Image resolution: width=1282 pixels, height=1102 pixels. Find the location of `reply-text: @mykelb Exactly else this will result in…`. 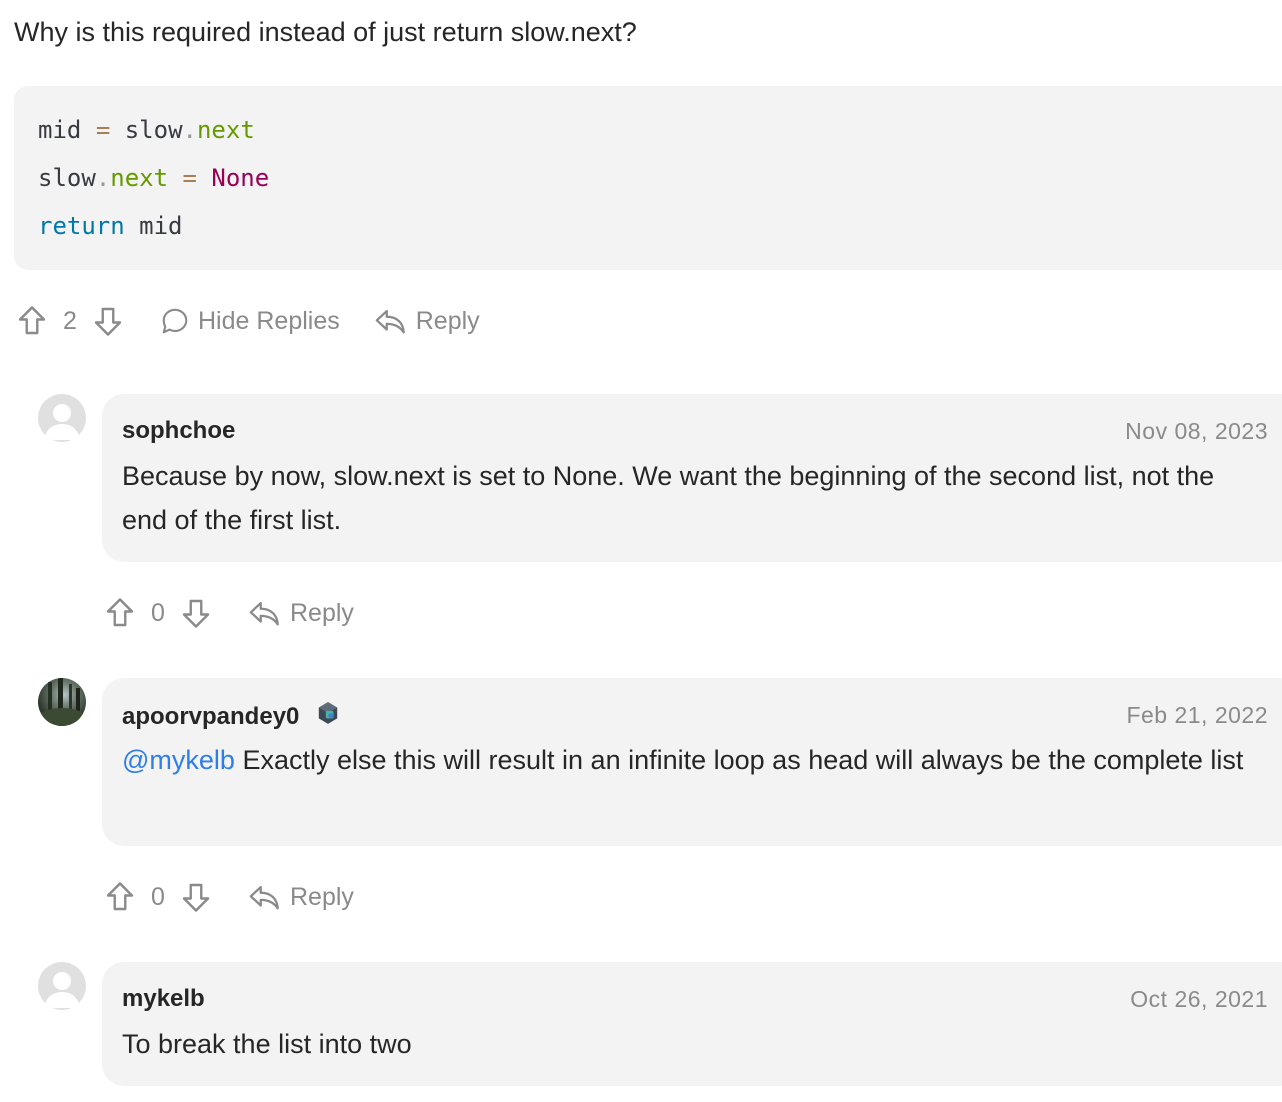

reply-text: @mykelb Exactly else this will result in… is located at coordinates (692, 760).